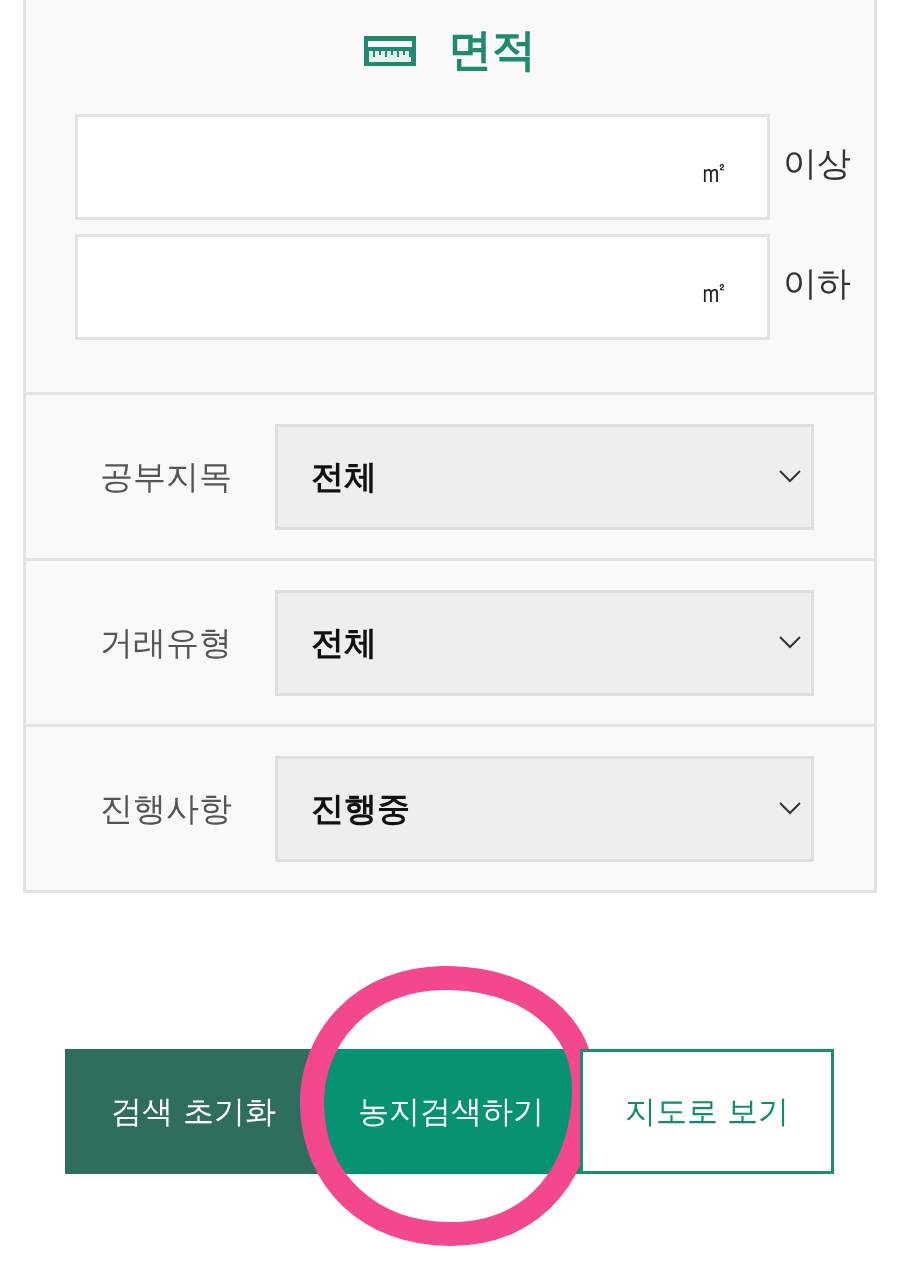 The width and height of the screenshot is (900, 1277). Describe the element at coordinates (707, 1111) in the screenshot. I see `action-button: 지도로 보기` at that location.